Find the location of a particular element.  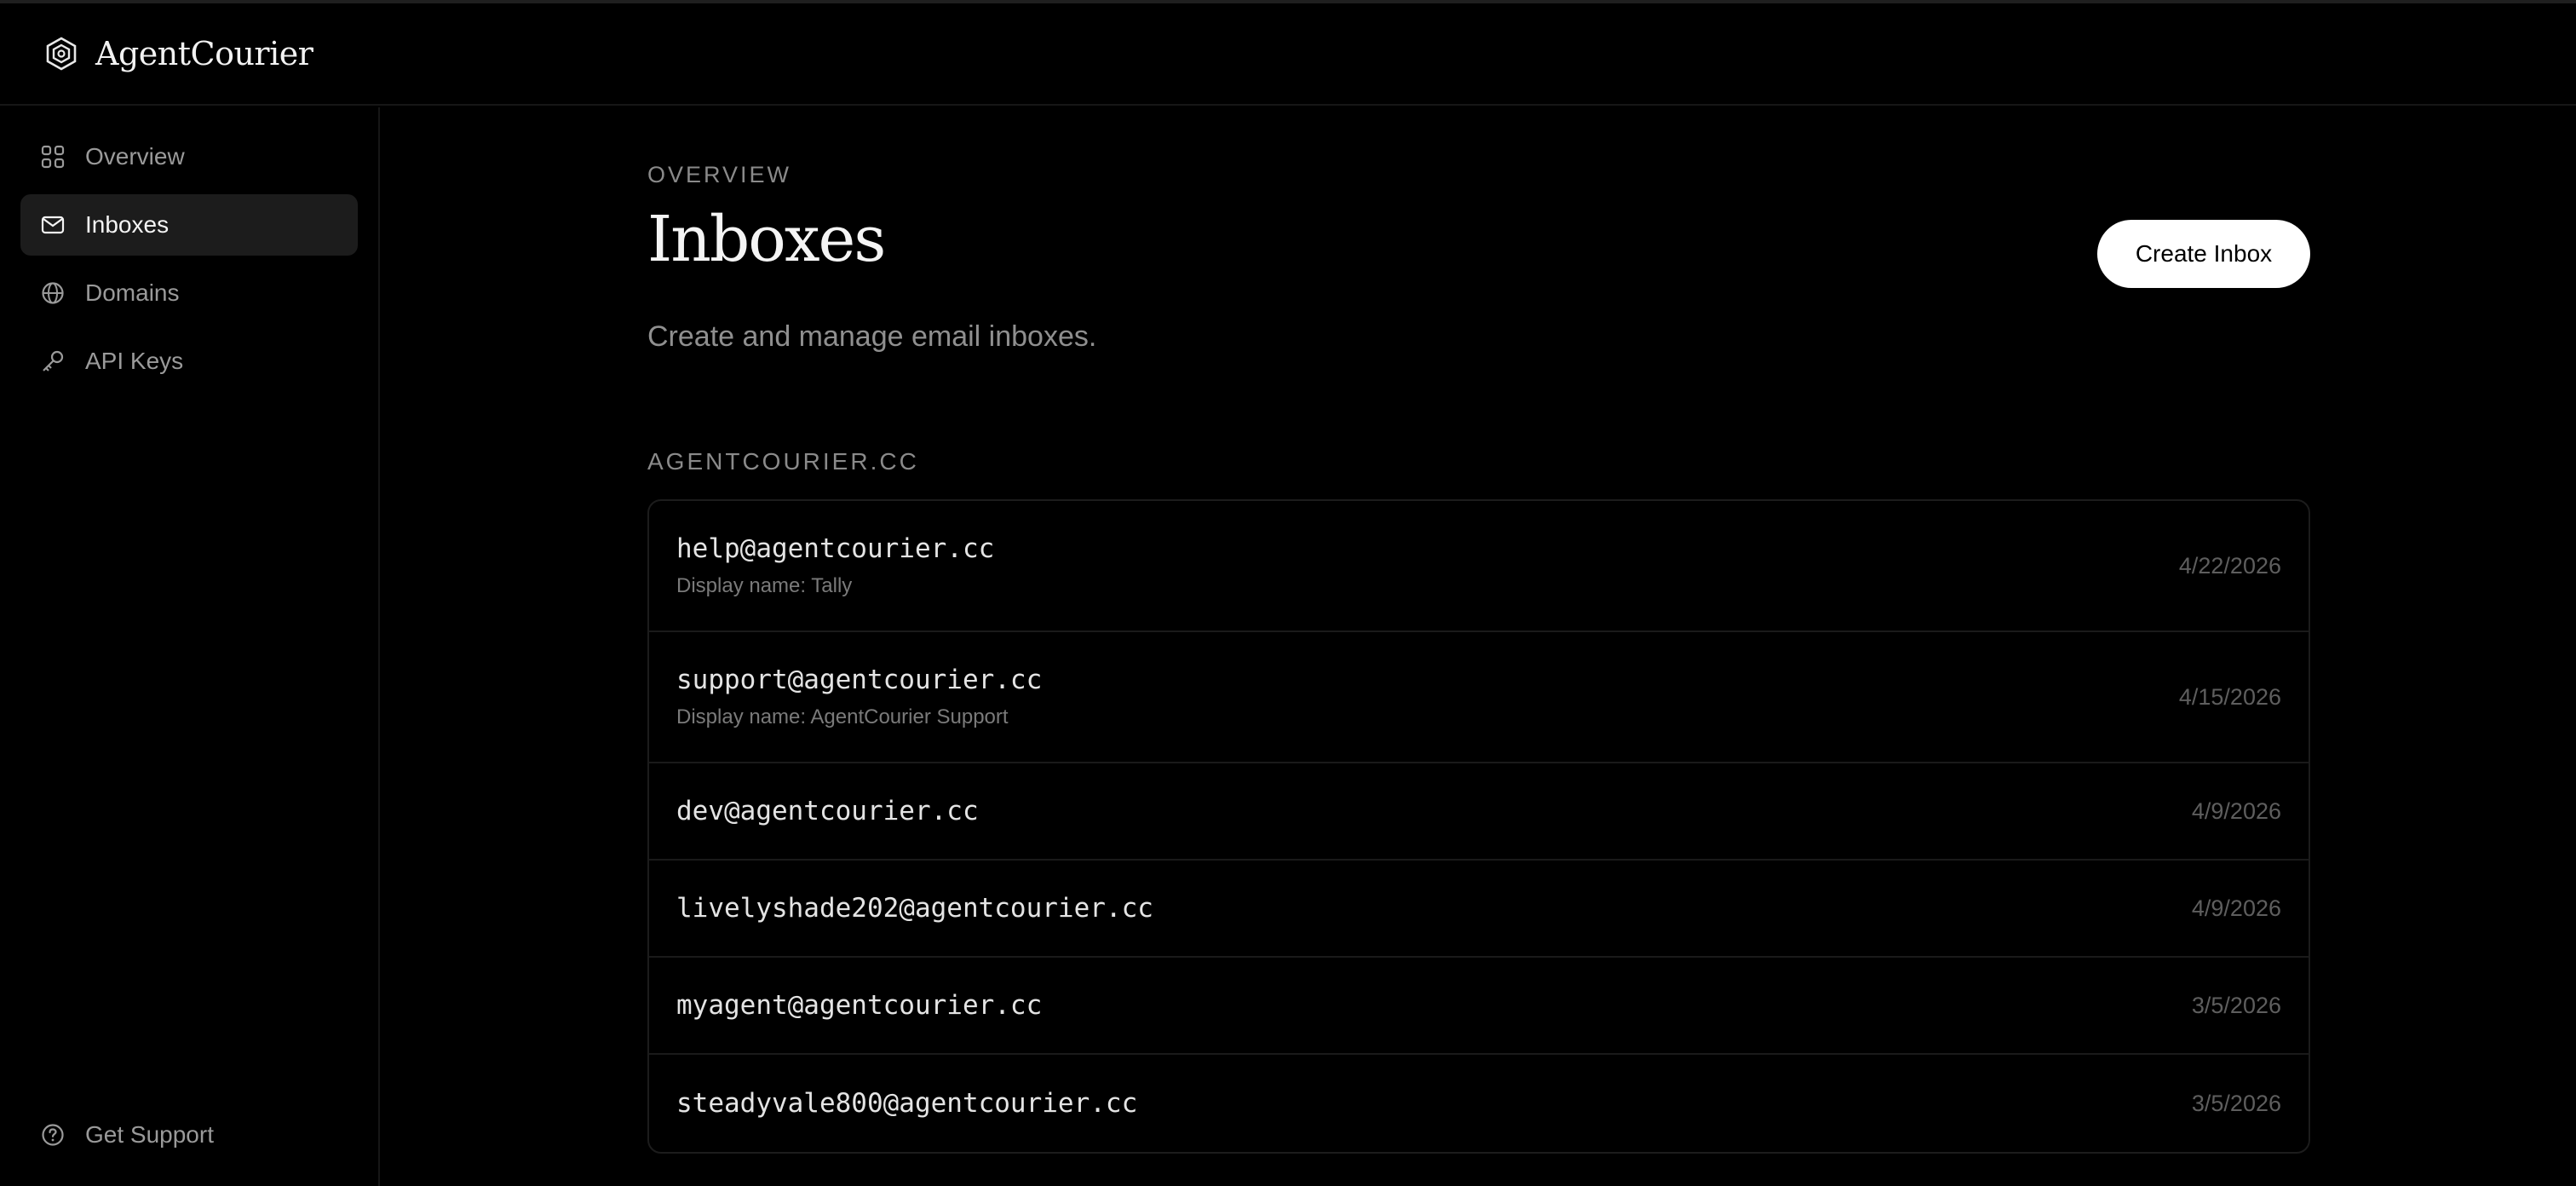

inbox-info: steadyvale800@agentcourier.cc is located at coordinates (906, 1104).